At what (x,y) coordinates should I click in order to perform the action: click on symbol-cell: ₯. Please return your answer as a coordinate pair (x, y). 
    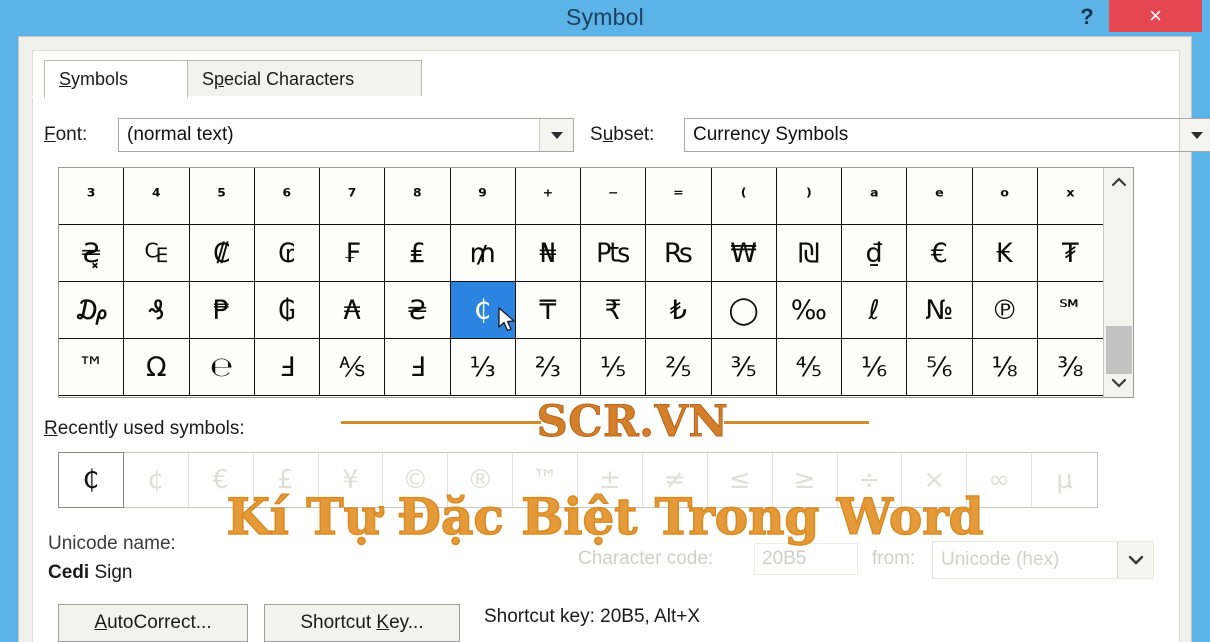
    Looking at the image, I should click on (92, 310).